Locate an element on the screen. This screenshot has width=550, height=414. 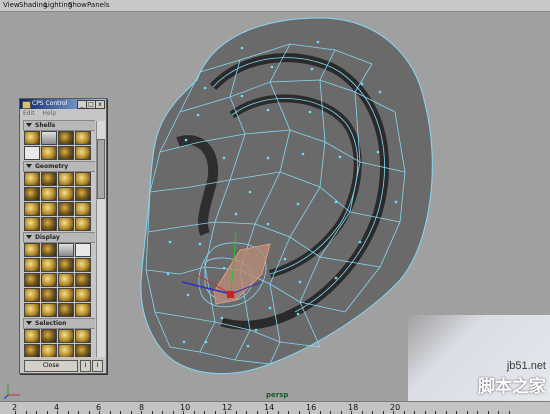
close-button: Close is located at coordinates (51, 366).